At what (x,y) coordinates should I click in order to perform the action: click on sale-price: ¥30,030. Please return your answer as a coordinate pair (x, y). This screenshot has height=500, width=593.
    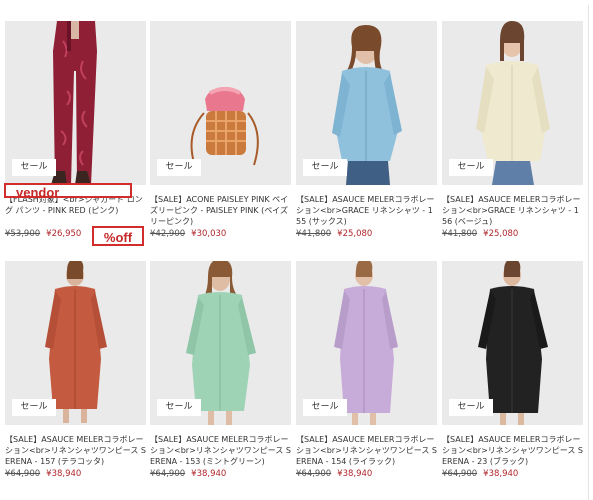
    Looking at the image, I should click on (209, 234).